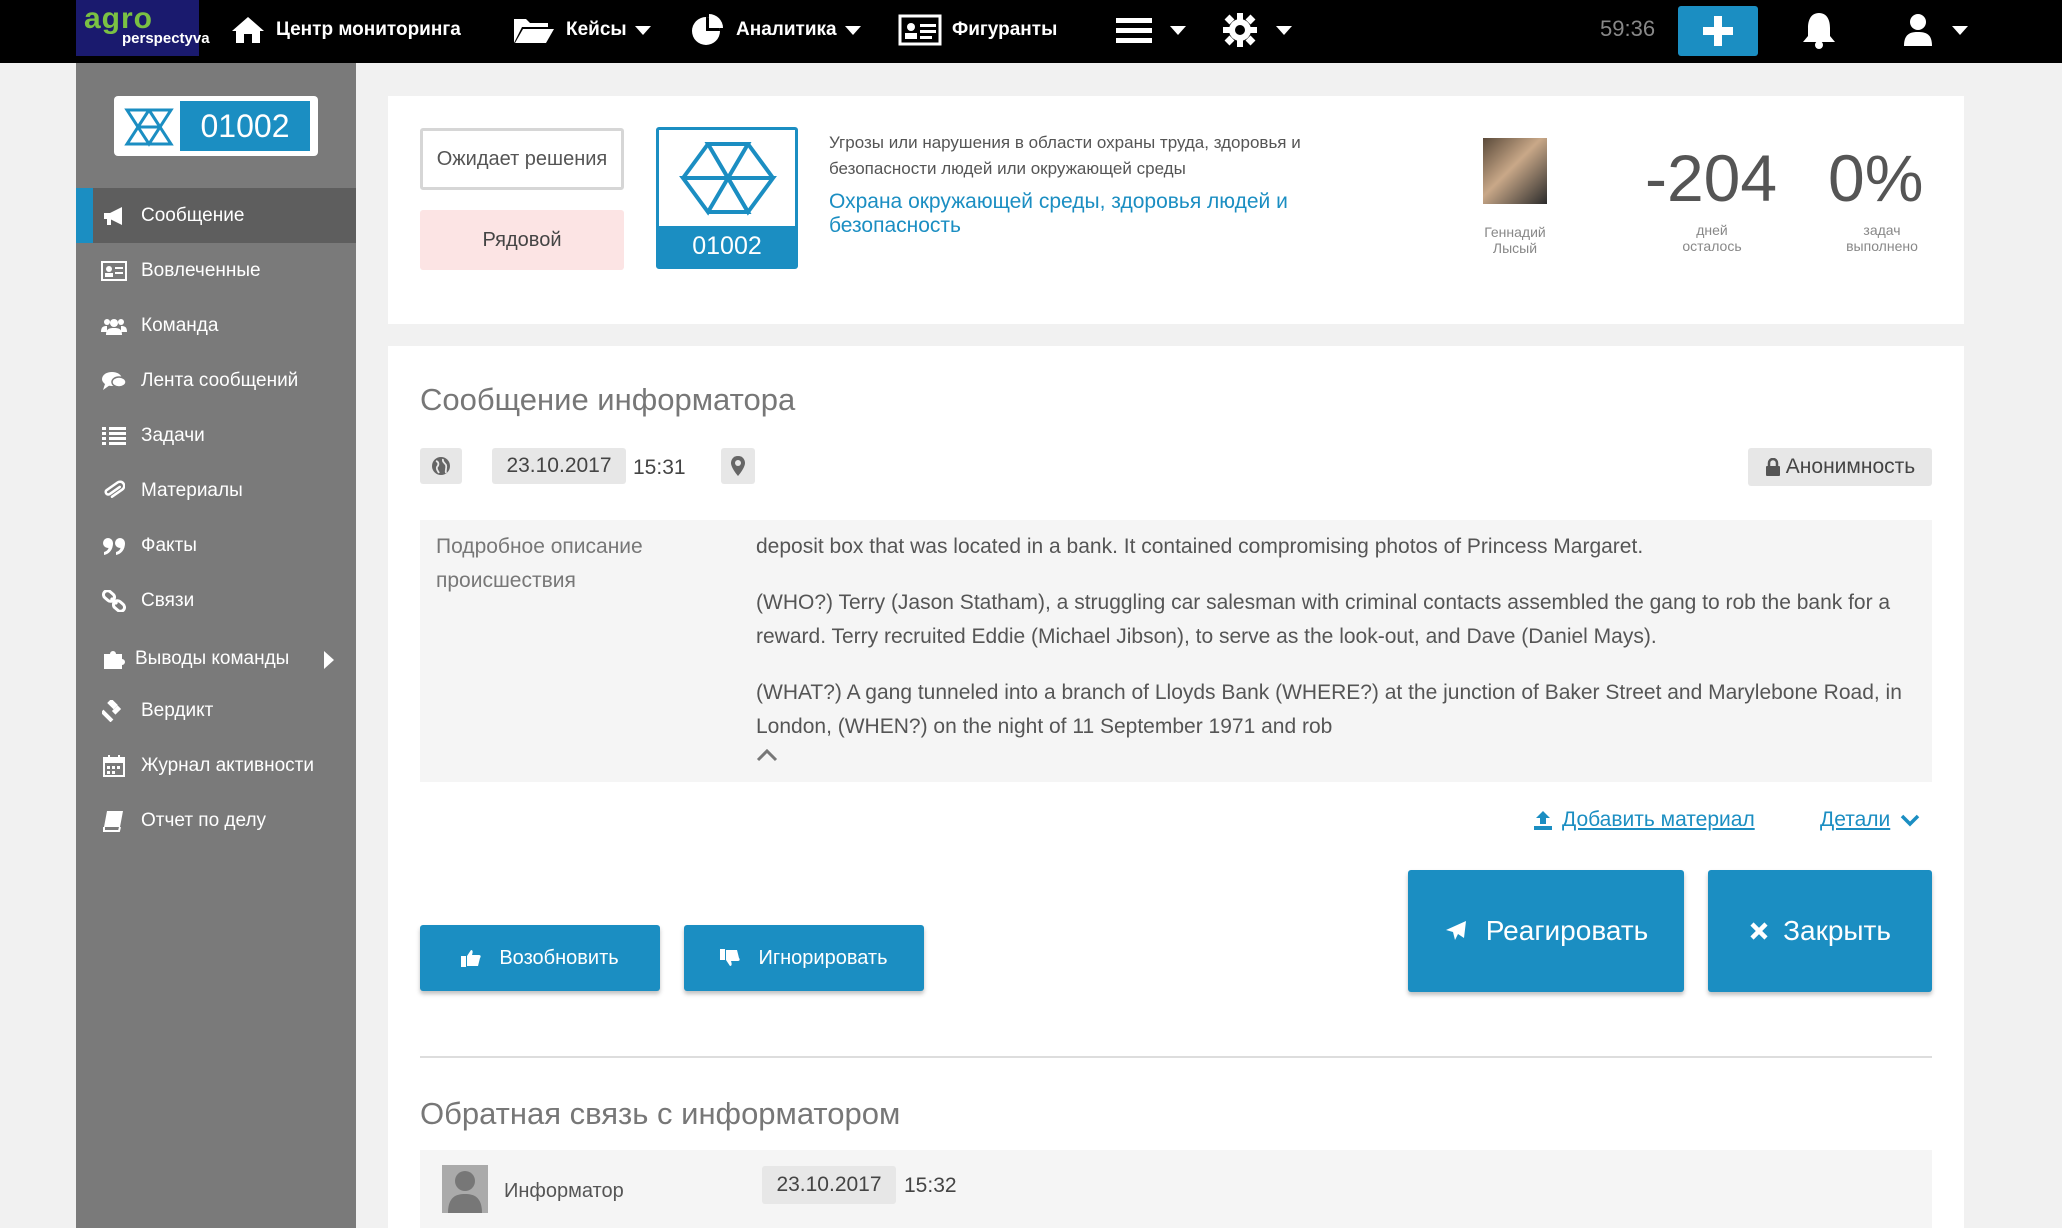 Image resolution: width=2062 pixels, height=1228 pixels. Describe the element at coordinates (216, 710) in the screenshot. I see `sidebar-item-verdict: Вердикт` at that location.